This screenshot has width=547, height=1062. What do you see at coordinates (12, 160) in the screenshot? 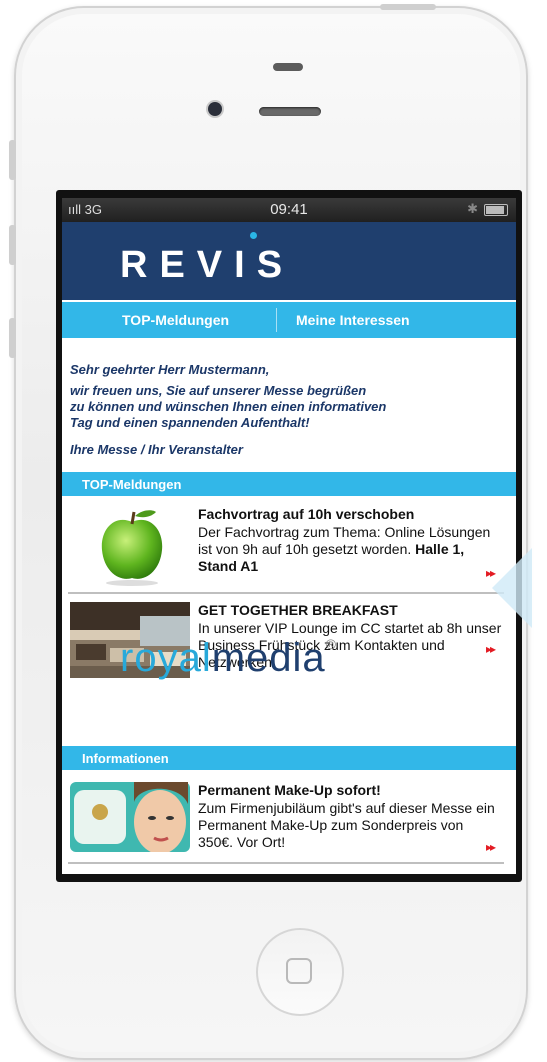
I see `mute-switch` at bounding box center [12, 160].